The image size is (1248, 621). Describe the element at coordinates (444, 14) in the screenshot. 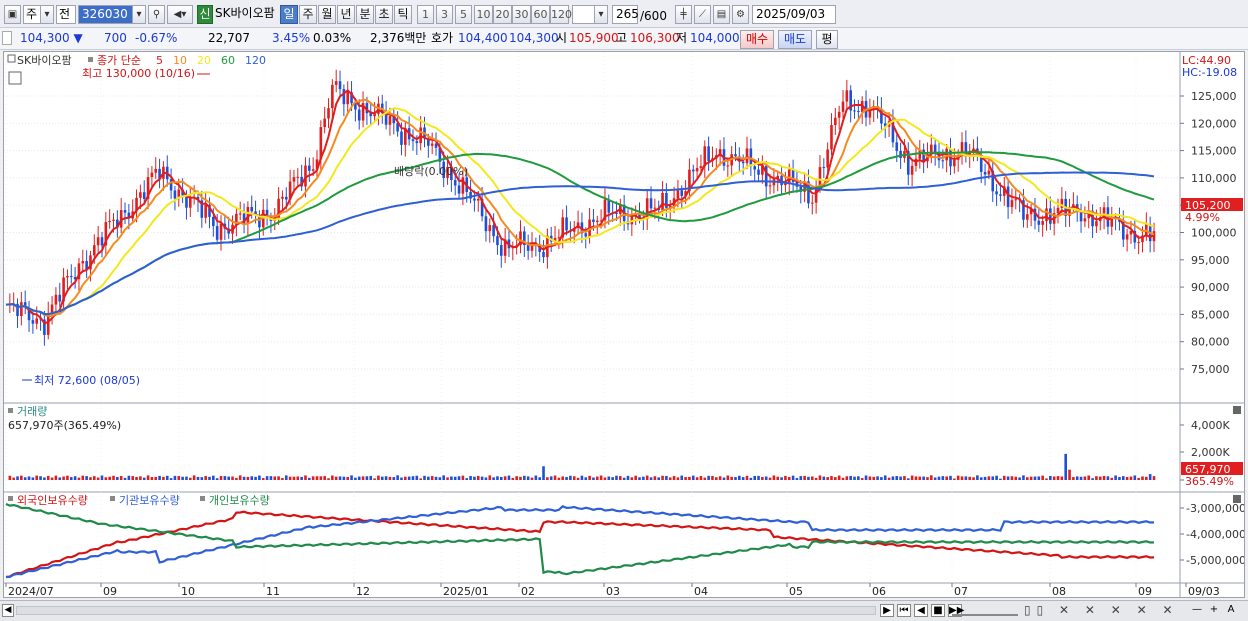

I see `interval-button-1: 3` at that location.